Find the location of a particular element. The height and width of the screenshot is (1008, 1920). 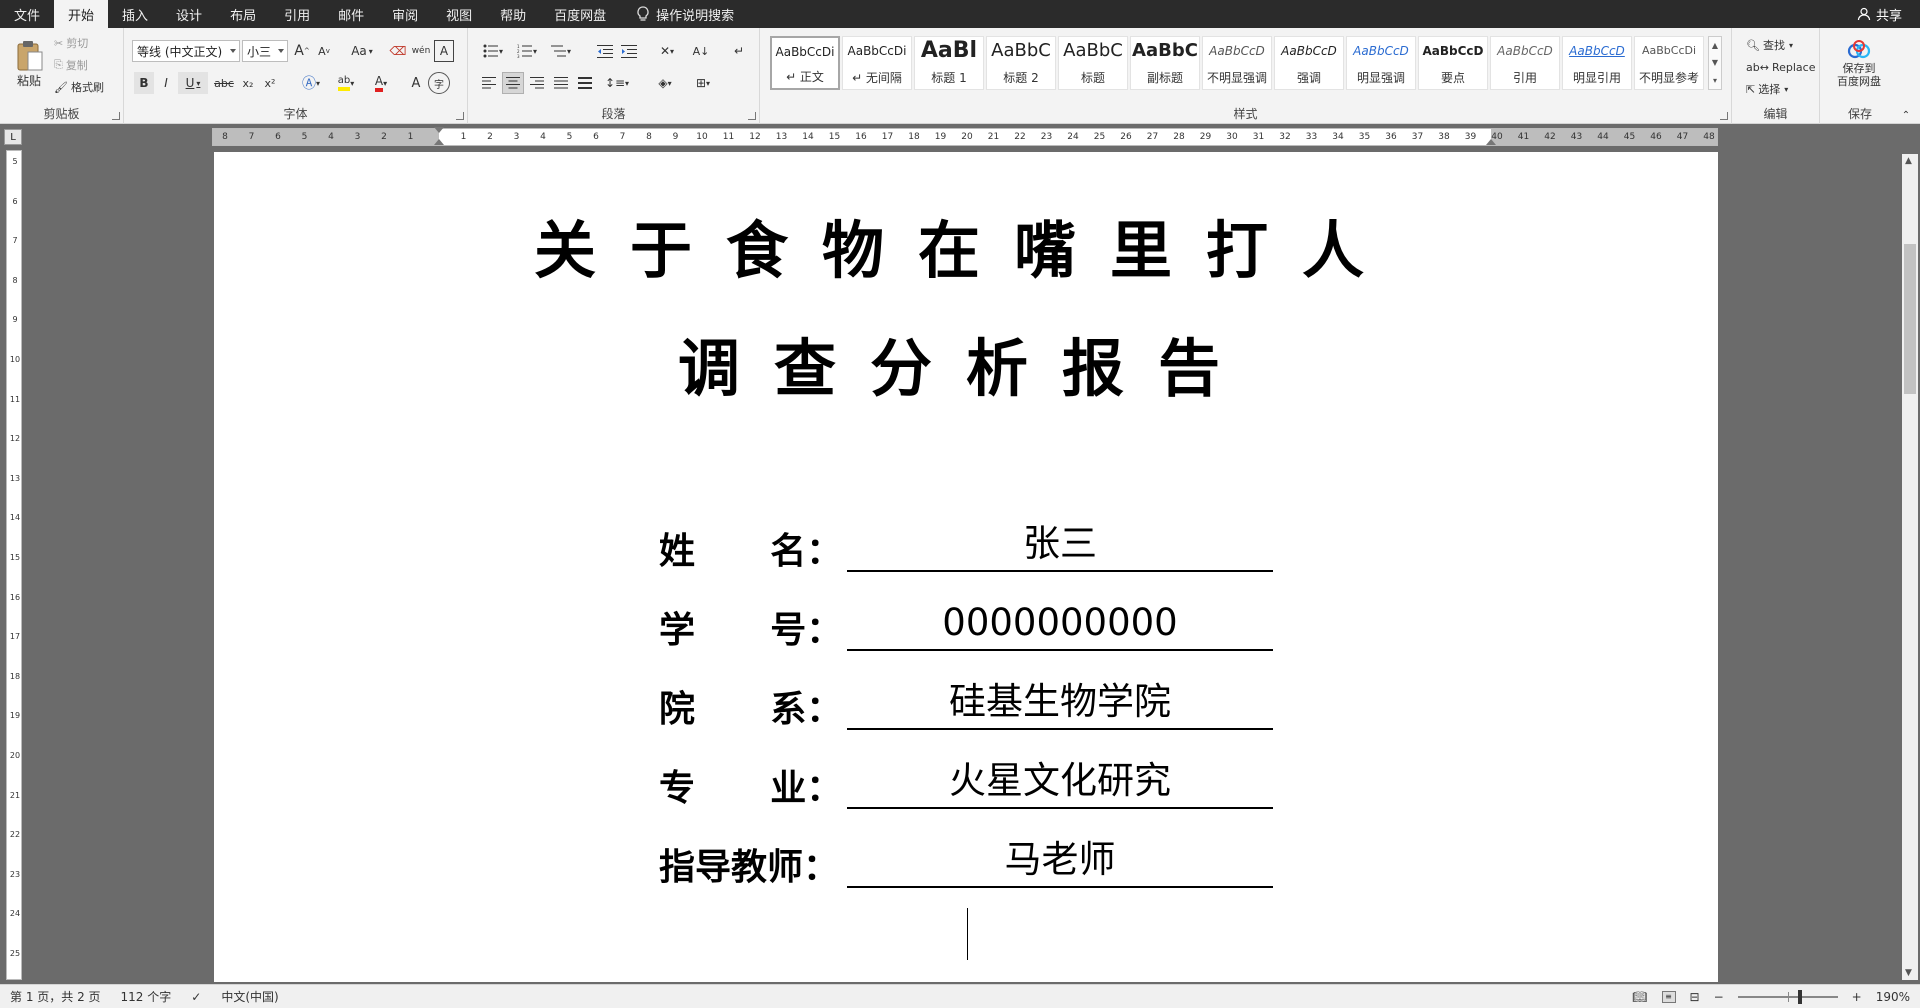

style-tile-2: AaBl 标题 1 is located at coordinates (949, 63).